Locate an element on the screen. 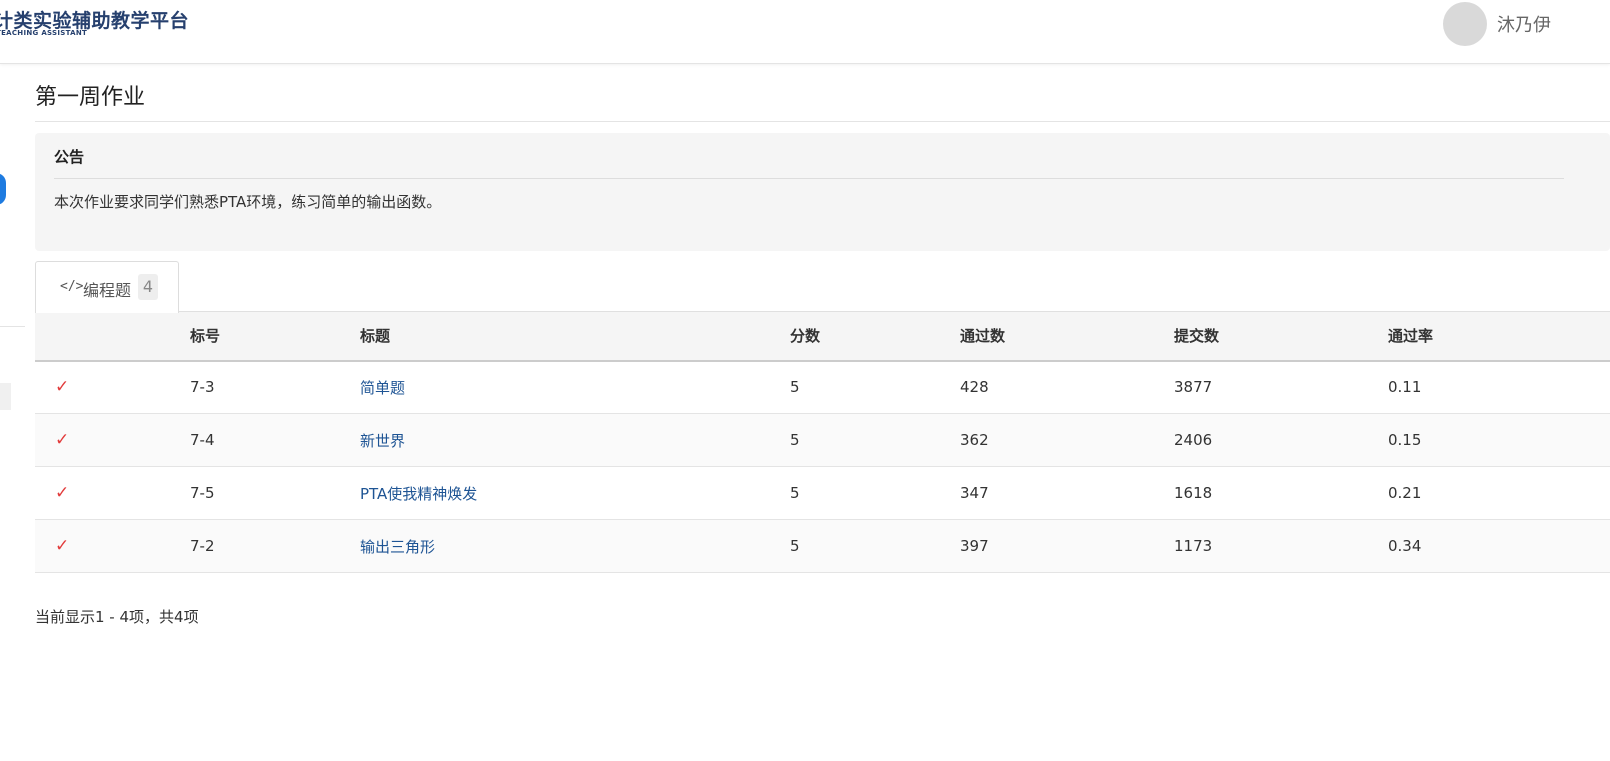 This screenshot has width=1610, height=761. problem-id: 7-5 is located at coordinates (202, 493).